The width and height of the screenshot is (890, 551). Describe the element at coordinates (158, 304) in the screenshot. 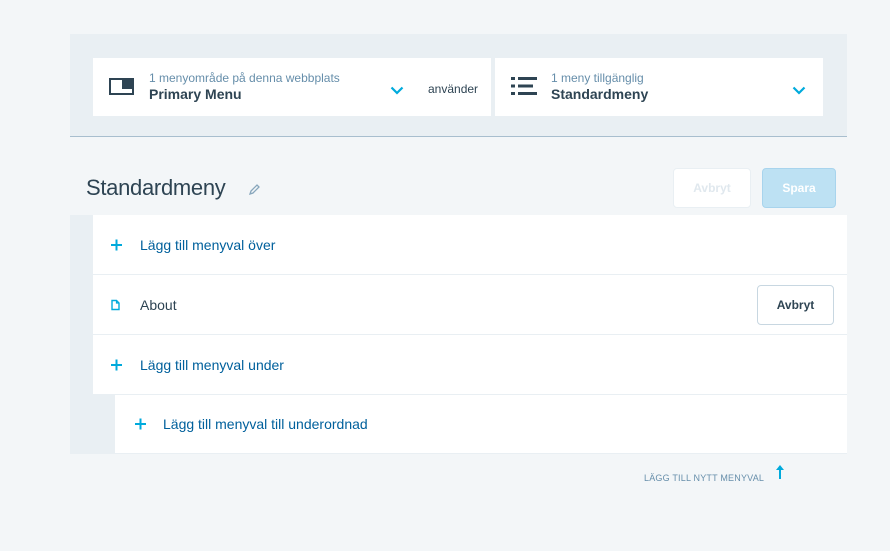

I see `menu-item-label: About` at that location.